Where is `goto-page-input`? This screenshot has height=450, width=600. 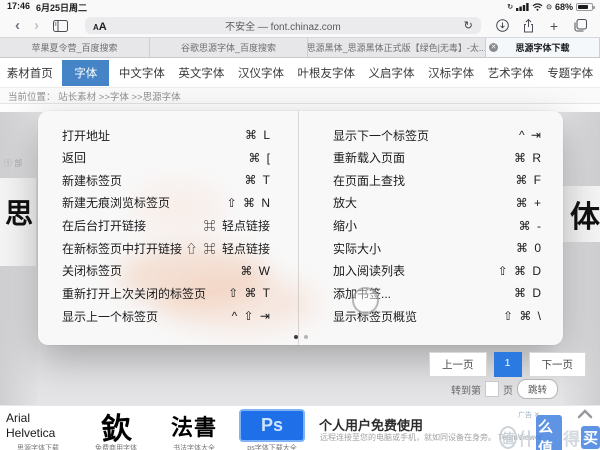 goto-page-input is located at coordinates (491, 389).